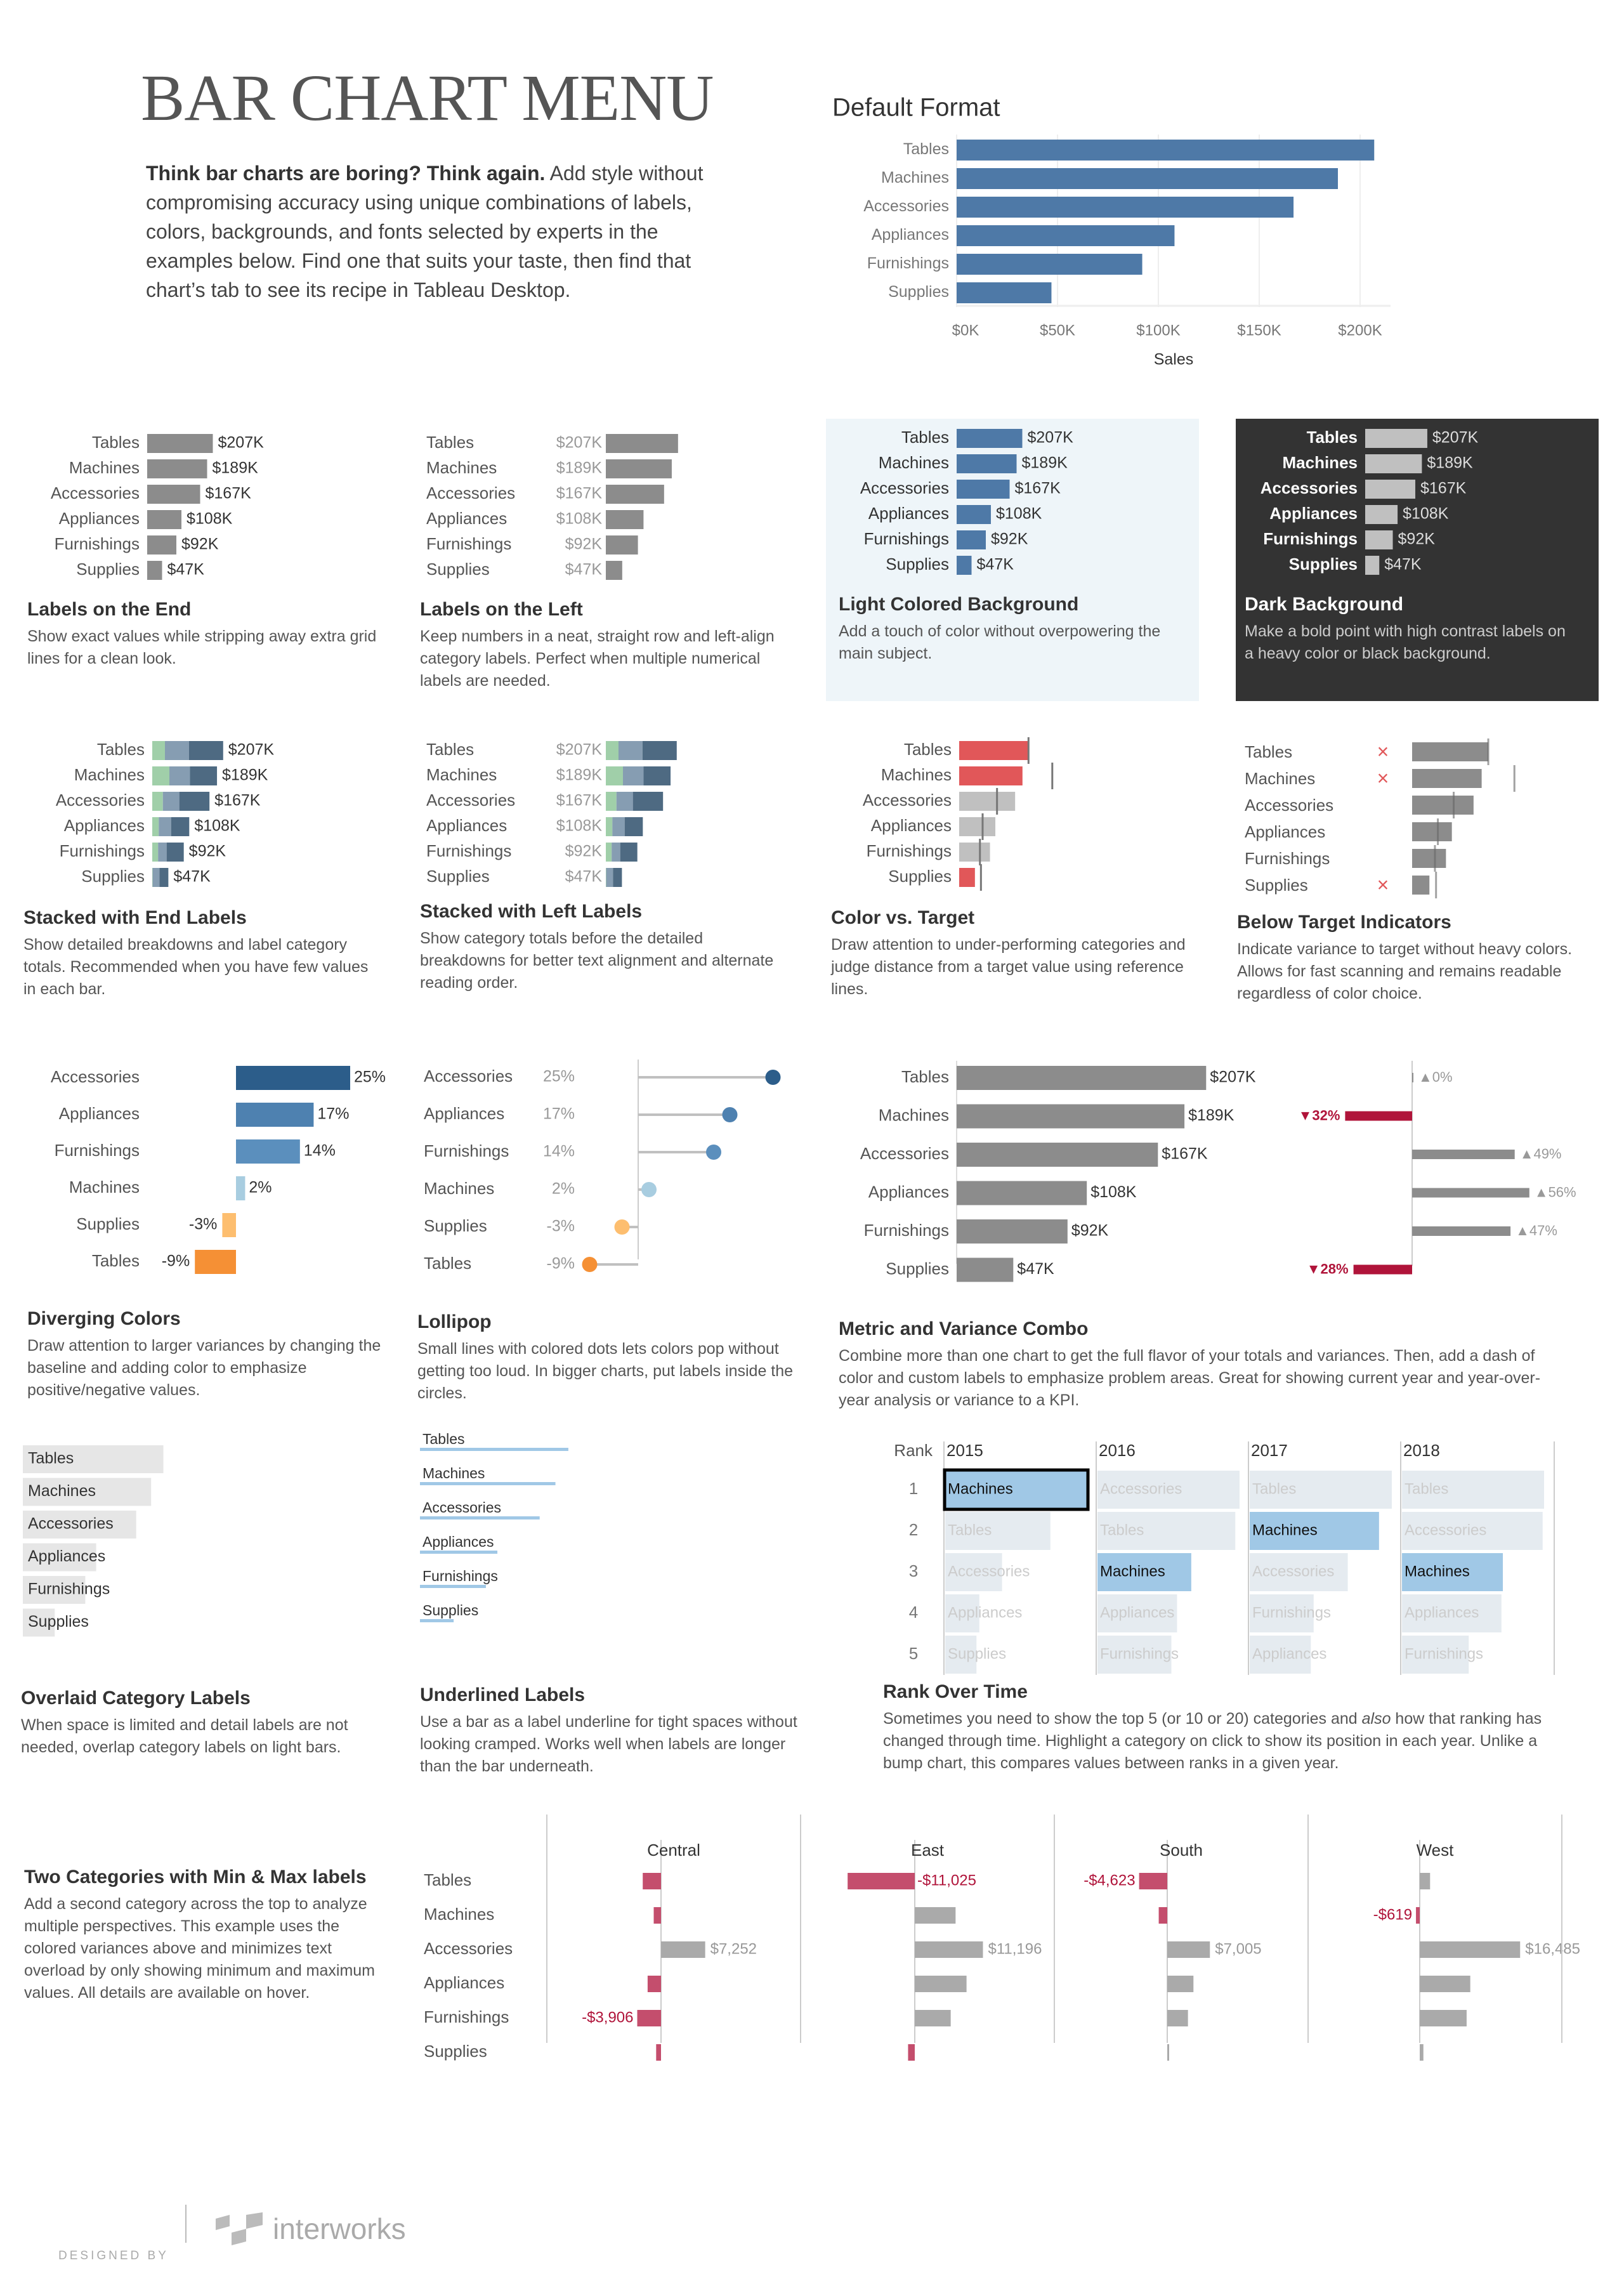 This screenshot has width=1624, height=2284. I want to click on default-format-title: Default Format, so click(916, 108).